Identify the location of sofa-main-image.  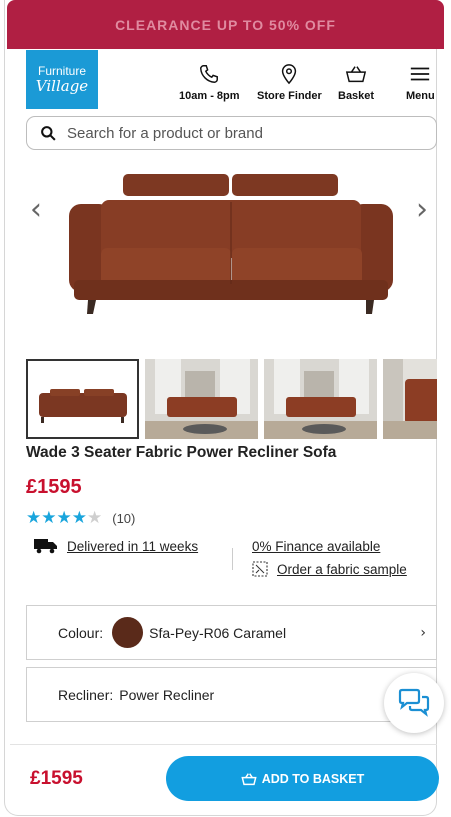
(231, 244).